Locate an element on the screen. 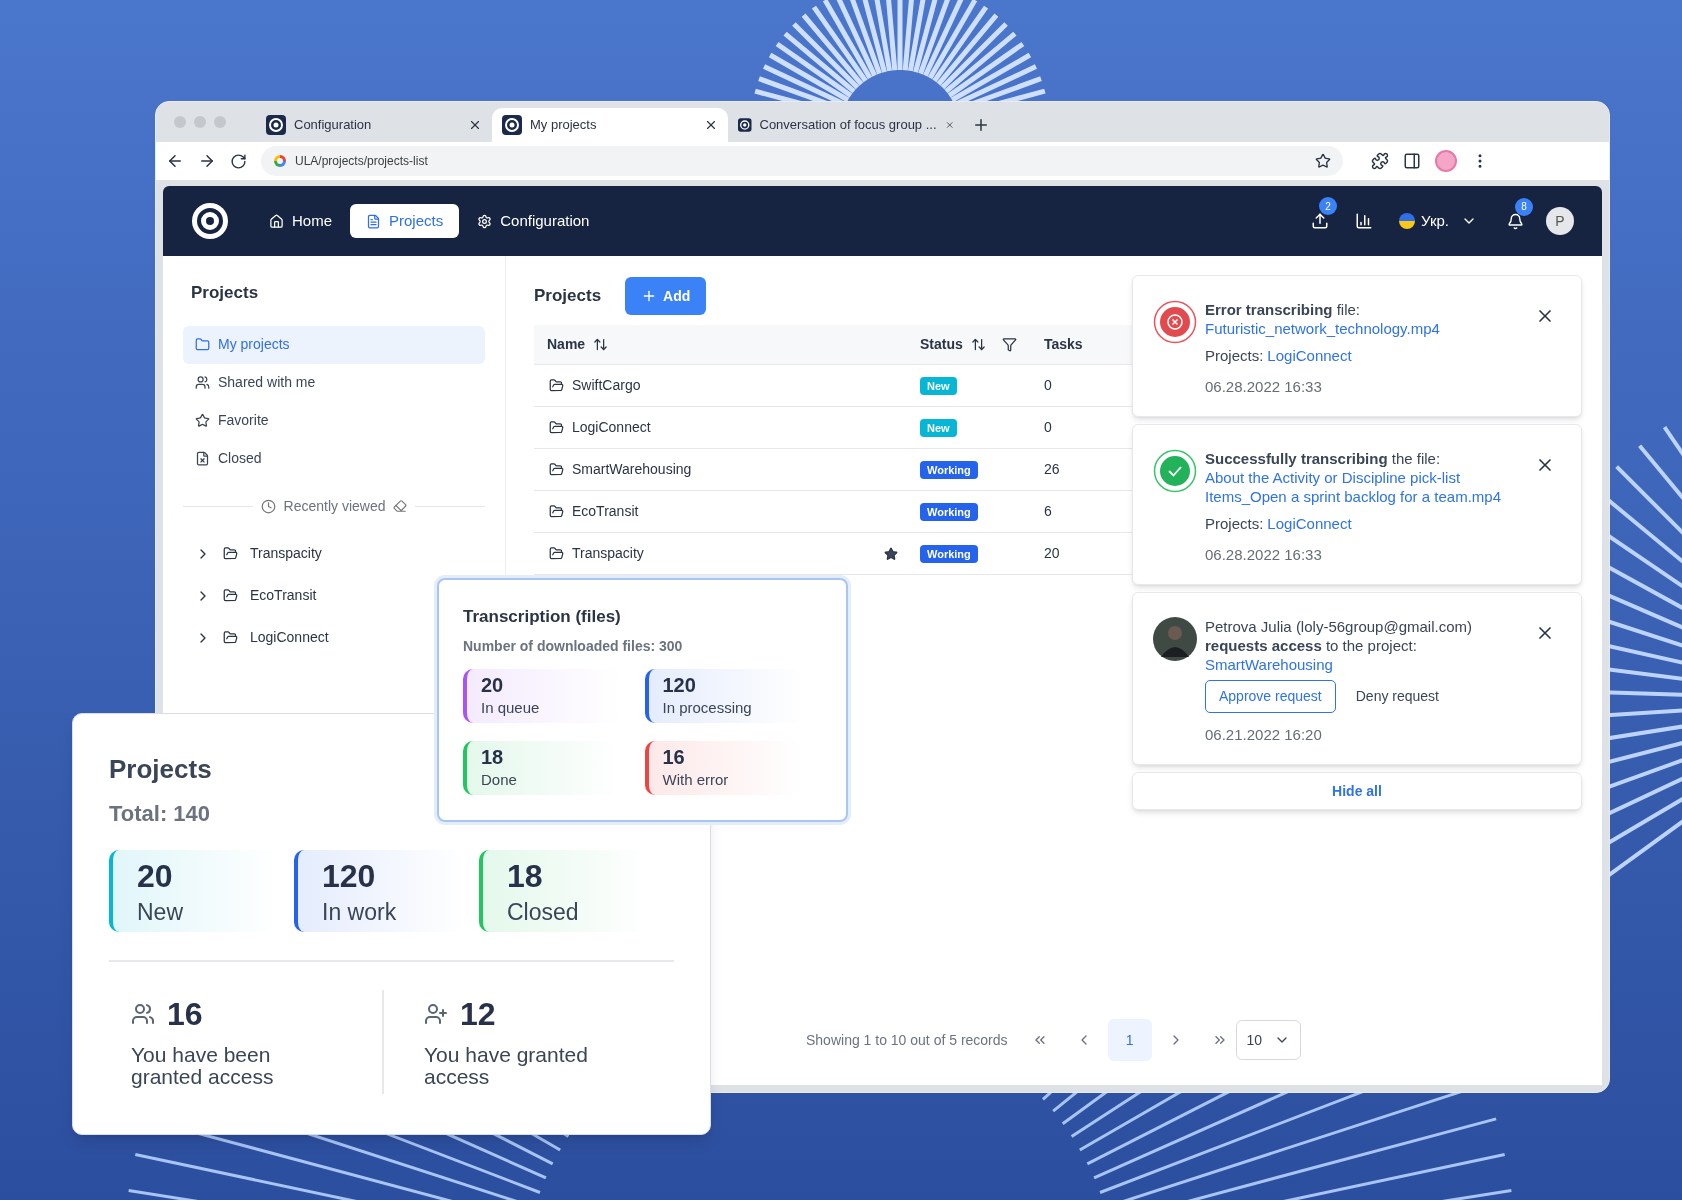  user-avatar: P is located at coordinates (1560, 221).